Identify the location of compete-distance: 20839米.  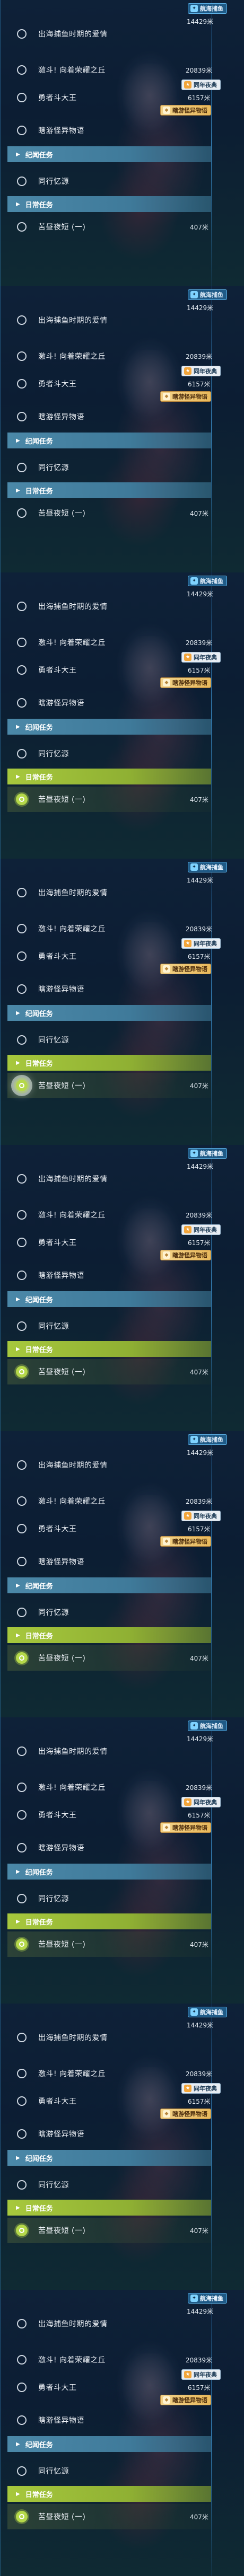
(199, 1788).